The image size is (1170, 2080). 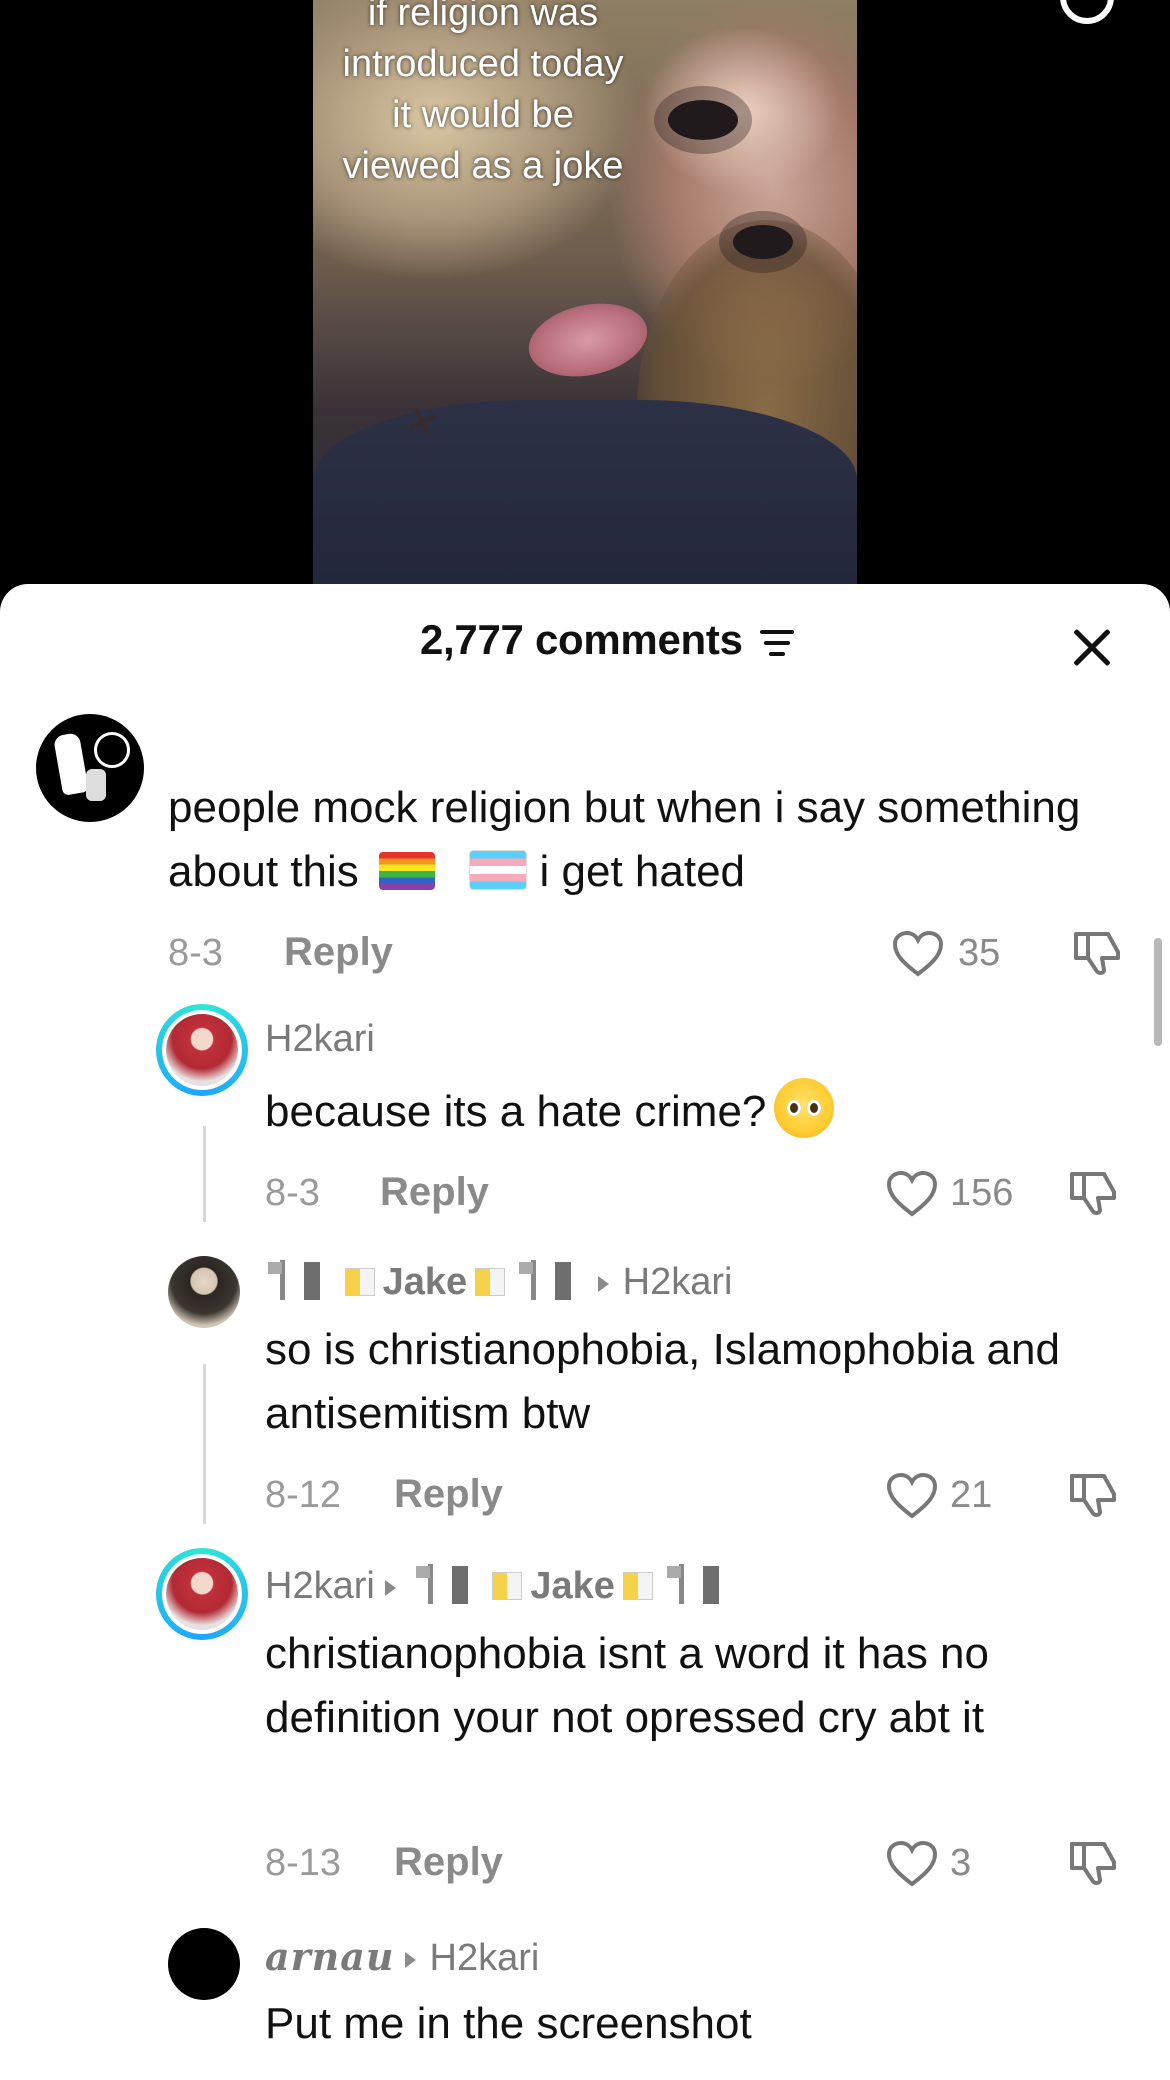 What do you see at coordinates (1158, 992) in the screenshot?
I see `scrollbar` at bounding box center [1158, 992].